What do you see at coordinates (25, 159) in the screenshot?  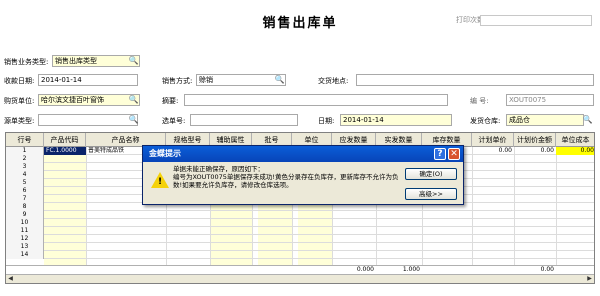 I see `row-number: 2` at bounding box center [25, 159].